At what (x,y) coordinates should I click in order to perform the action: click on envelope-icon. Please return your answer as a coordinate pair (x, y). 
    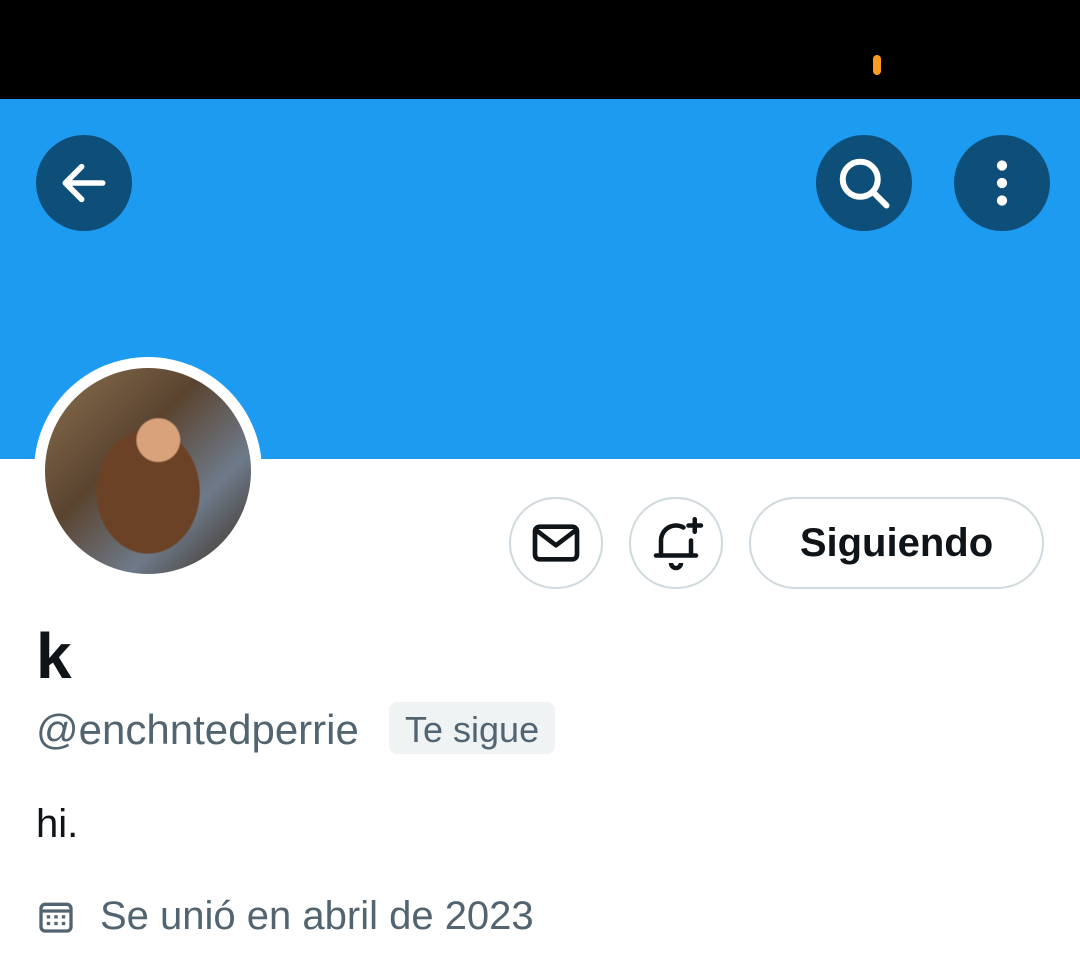
    Looking at the image, I should click on (556, 543).